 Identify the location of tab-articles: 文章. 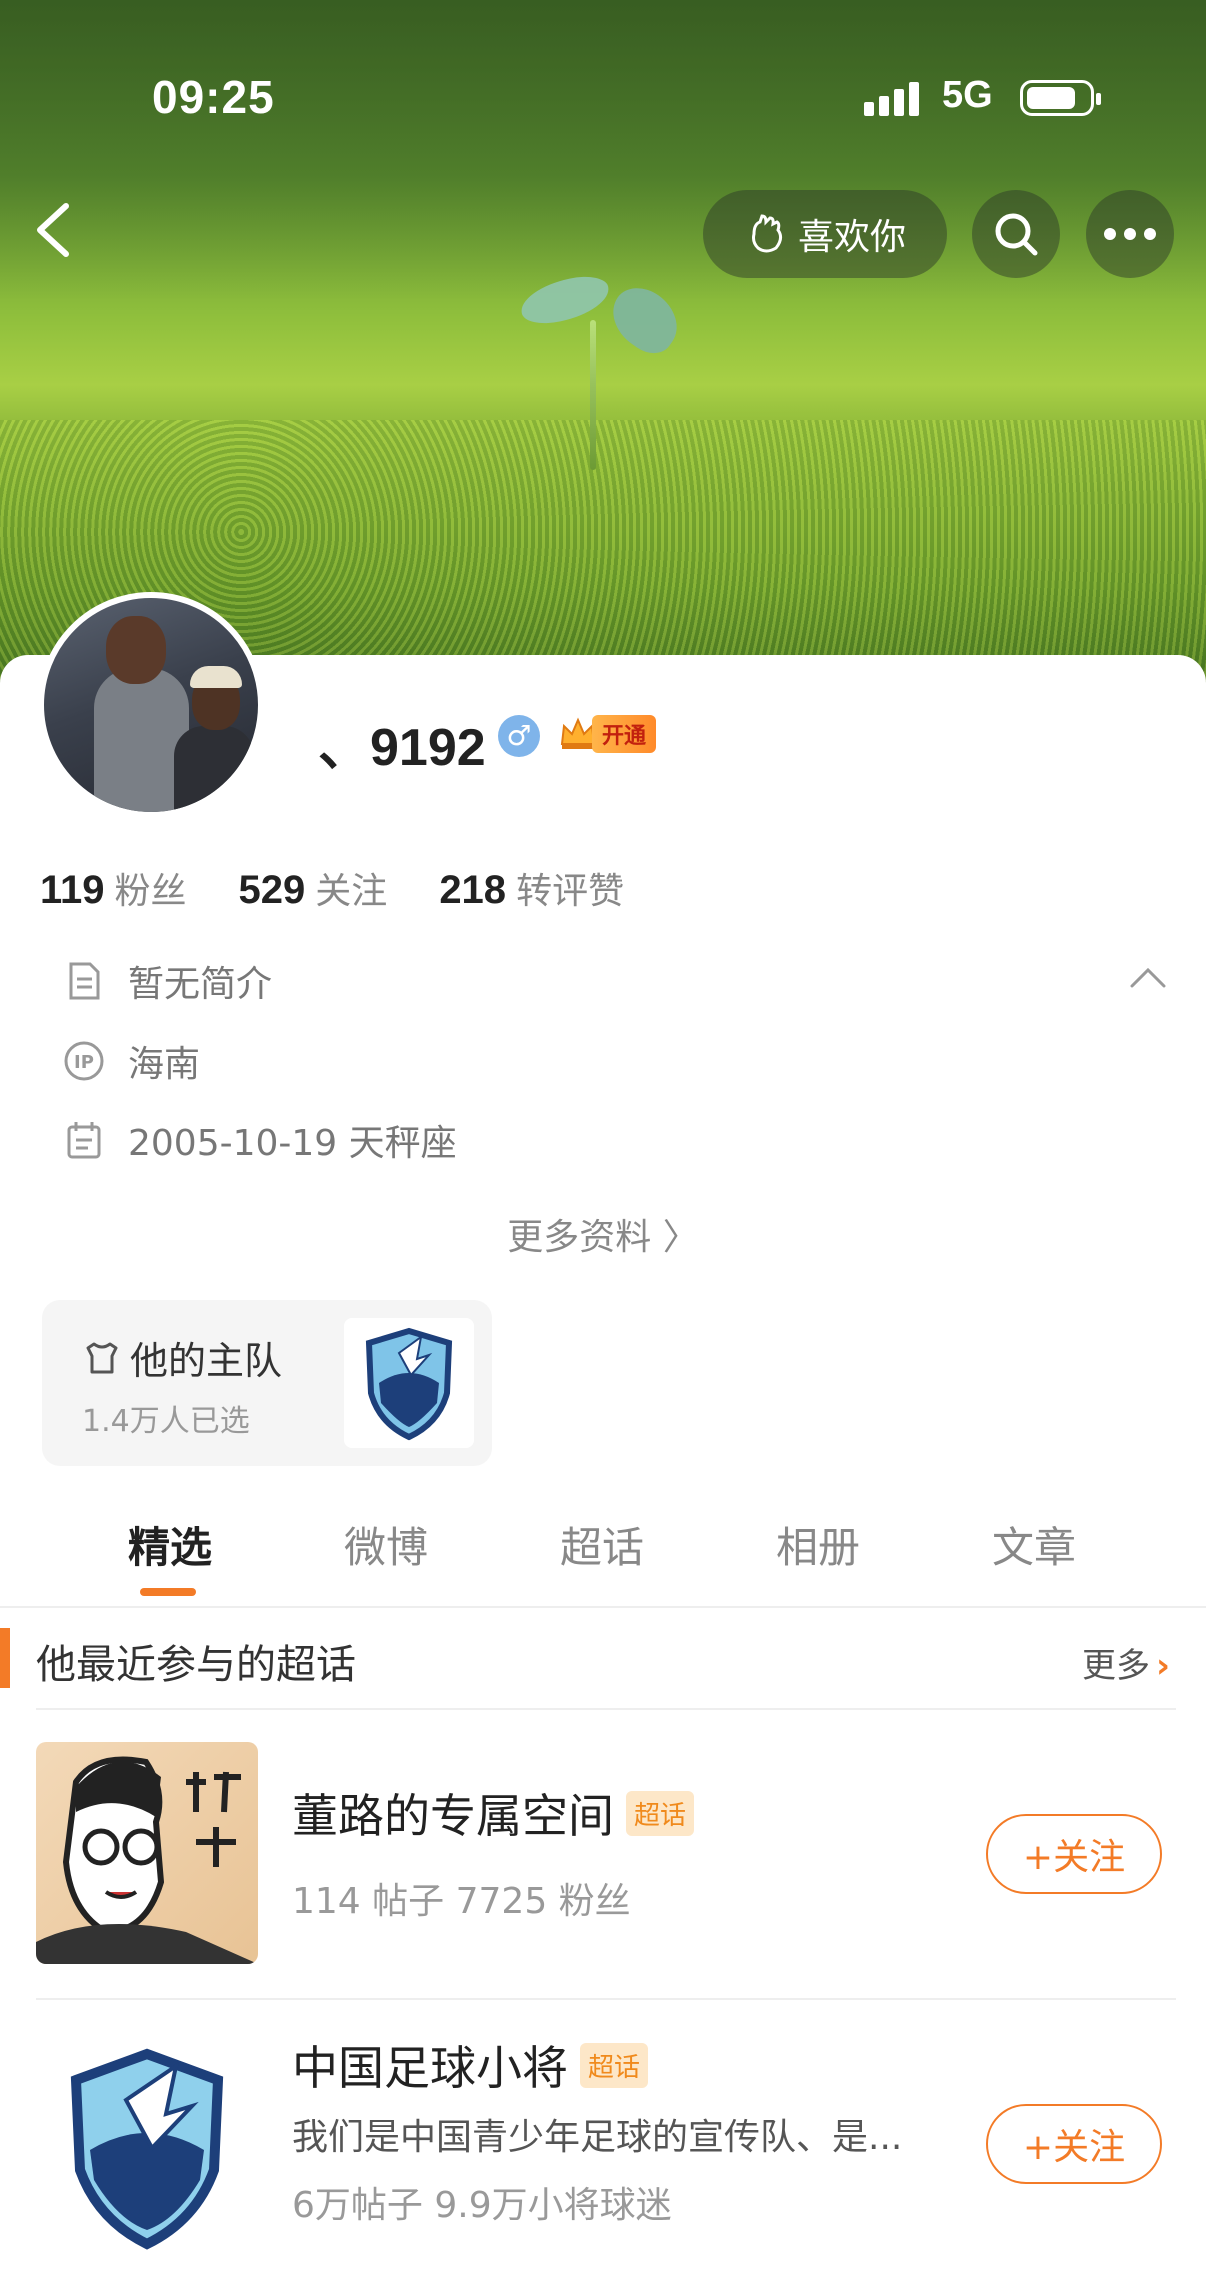
(1034, 1559).